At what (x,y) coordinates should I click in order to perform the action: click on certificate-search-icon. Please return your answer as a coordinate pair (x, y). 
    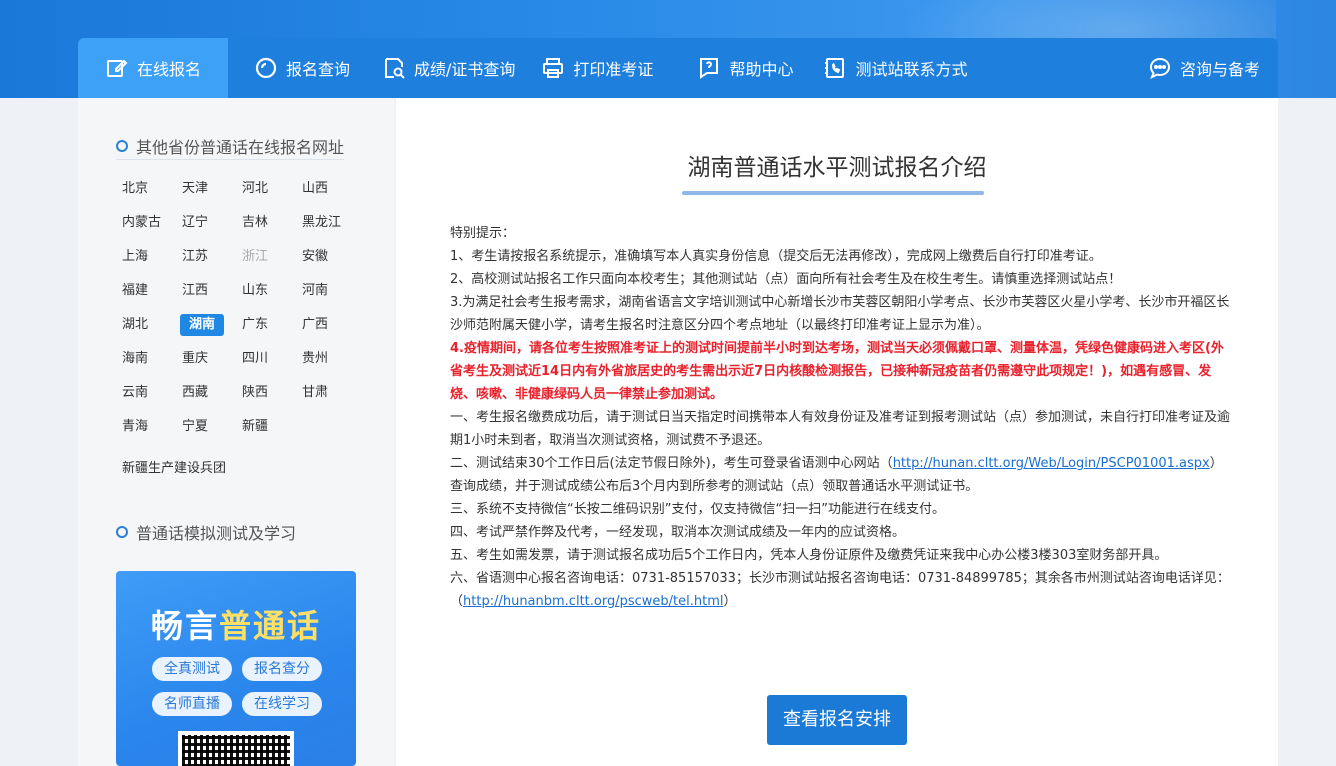
    Looking at the image, I should click on (394, 68).